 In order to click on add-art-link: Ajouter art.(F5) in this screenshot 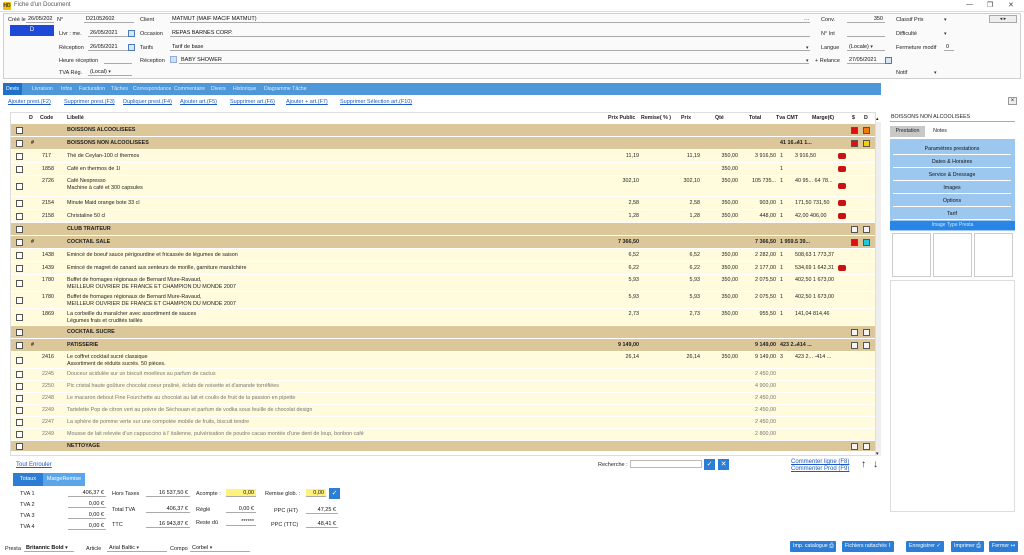, I will do `click(198, 102)`.